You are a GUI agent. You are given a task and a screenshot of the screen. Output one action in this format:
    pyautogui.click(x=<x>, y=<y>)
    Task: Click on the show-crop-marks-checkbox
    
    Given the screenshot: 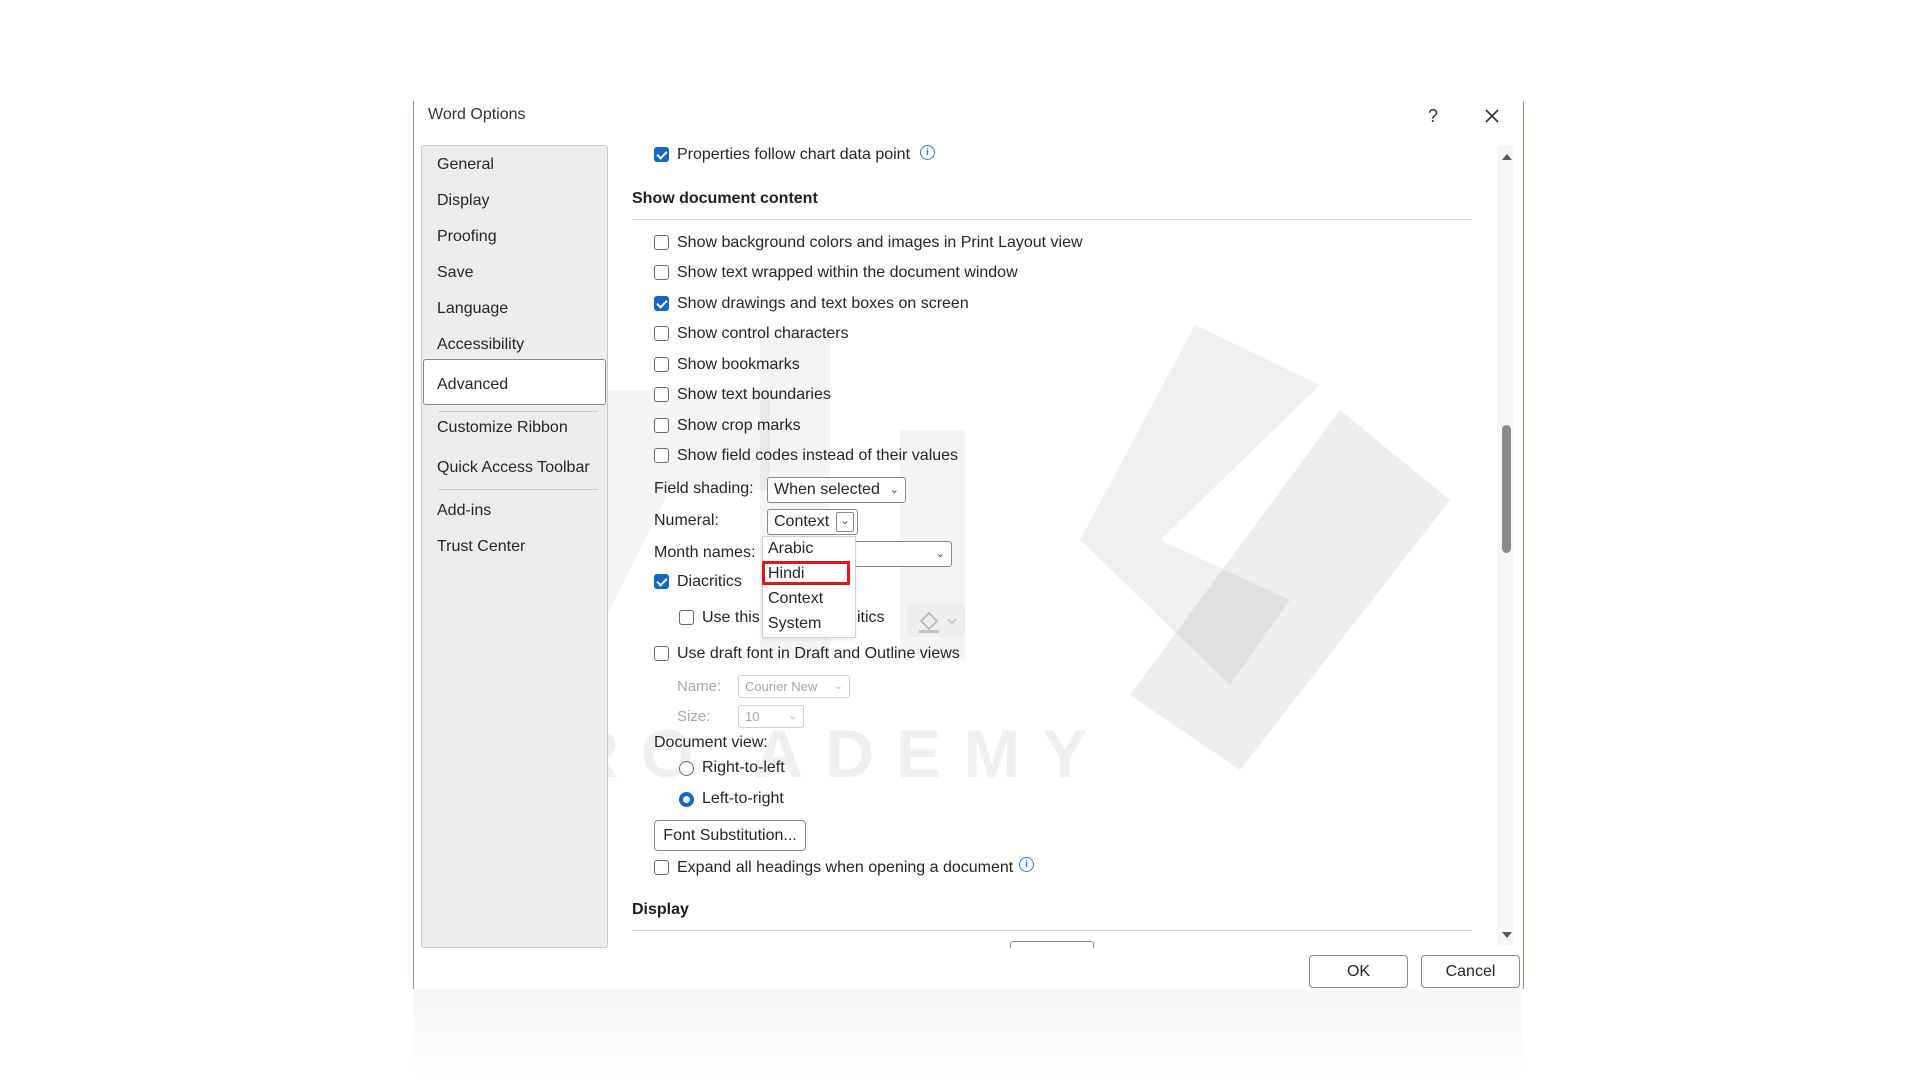 What is the action you would take?
    pyautogui.click(x=661, y=425)
    